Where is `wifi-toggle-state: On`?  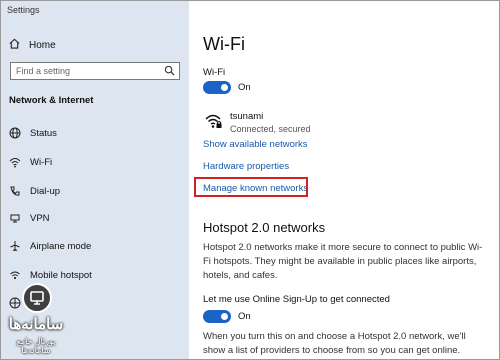
wifi-toggle-state: On is located at coordinates (244, 87).